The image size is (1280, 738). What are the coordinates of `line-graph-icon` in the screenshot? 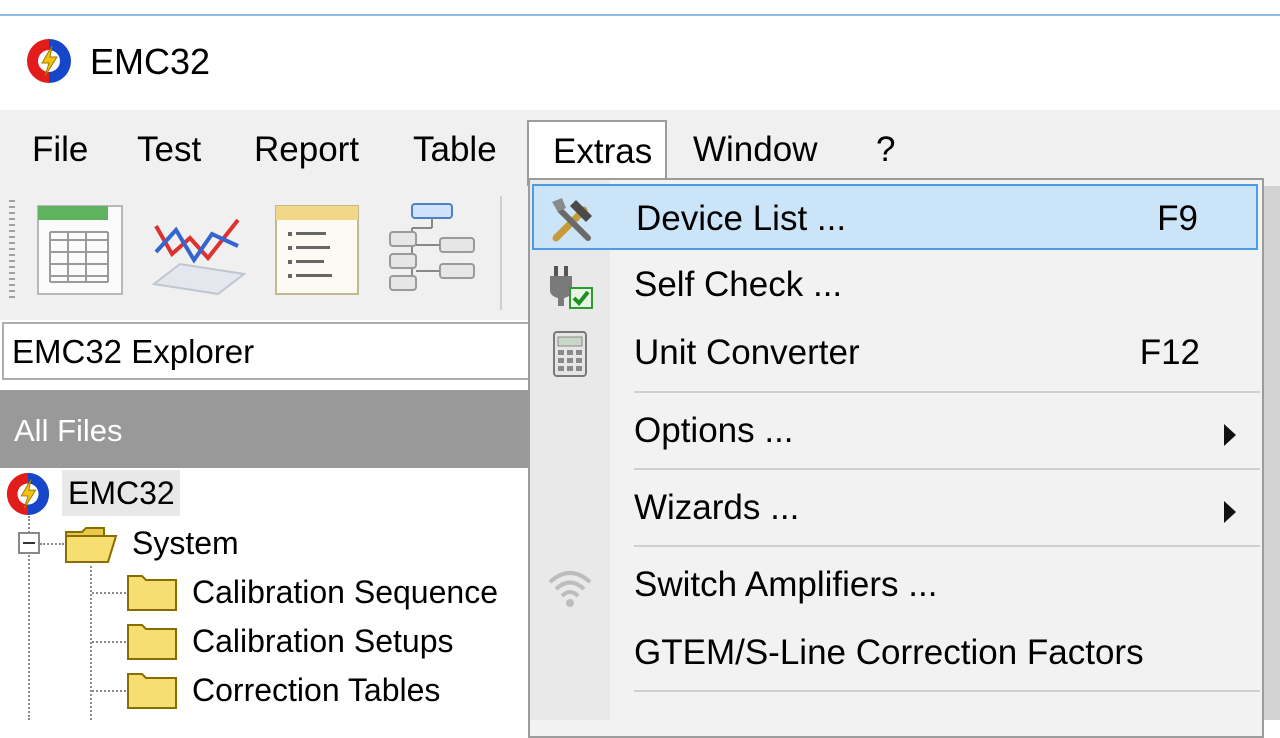 It's located at (198, 250).